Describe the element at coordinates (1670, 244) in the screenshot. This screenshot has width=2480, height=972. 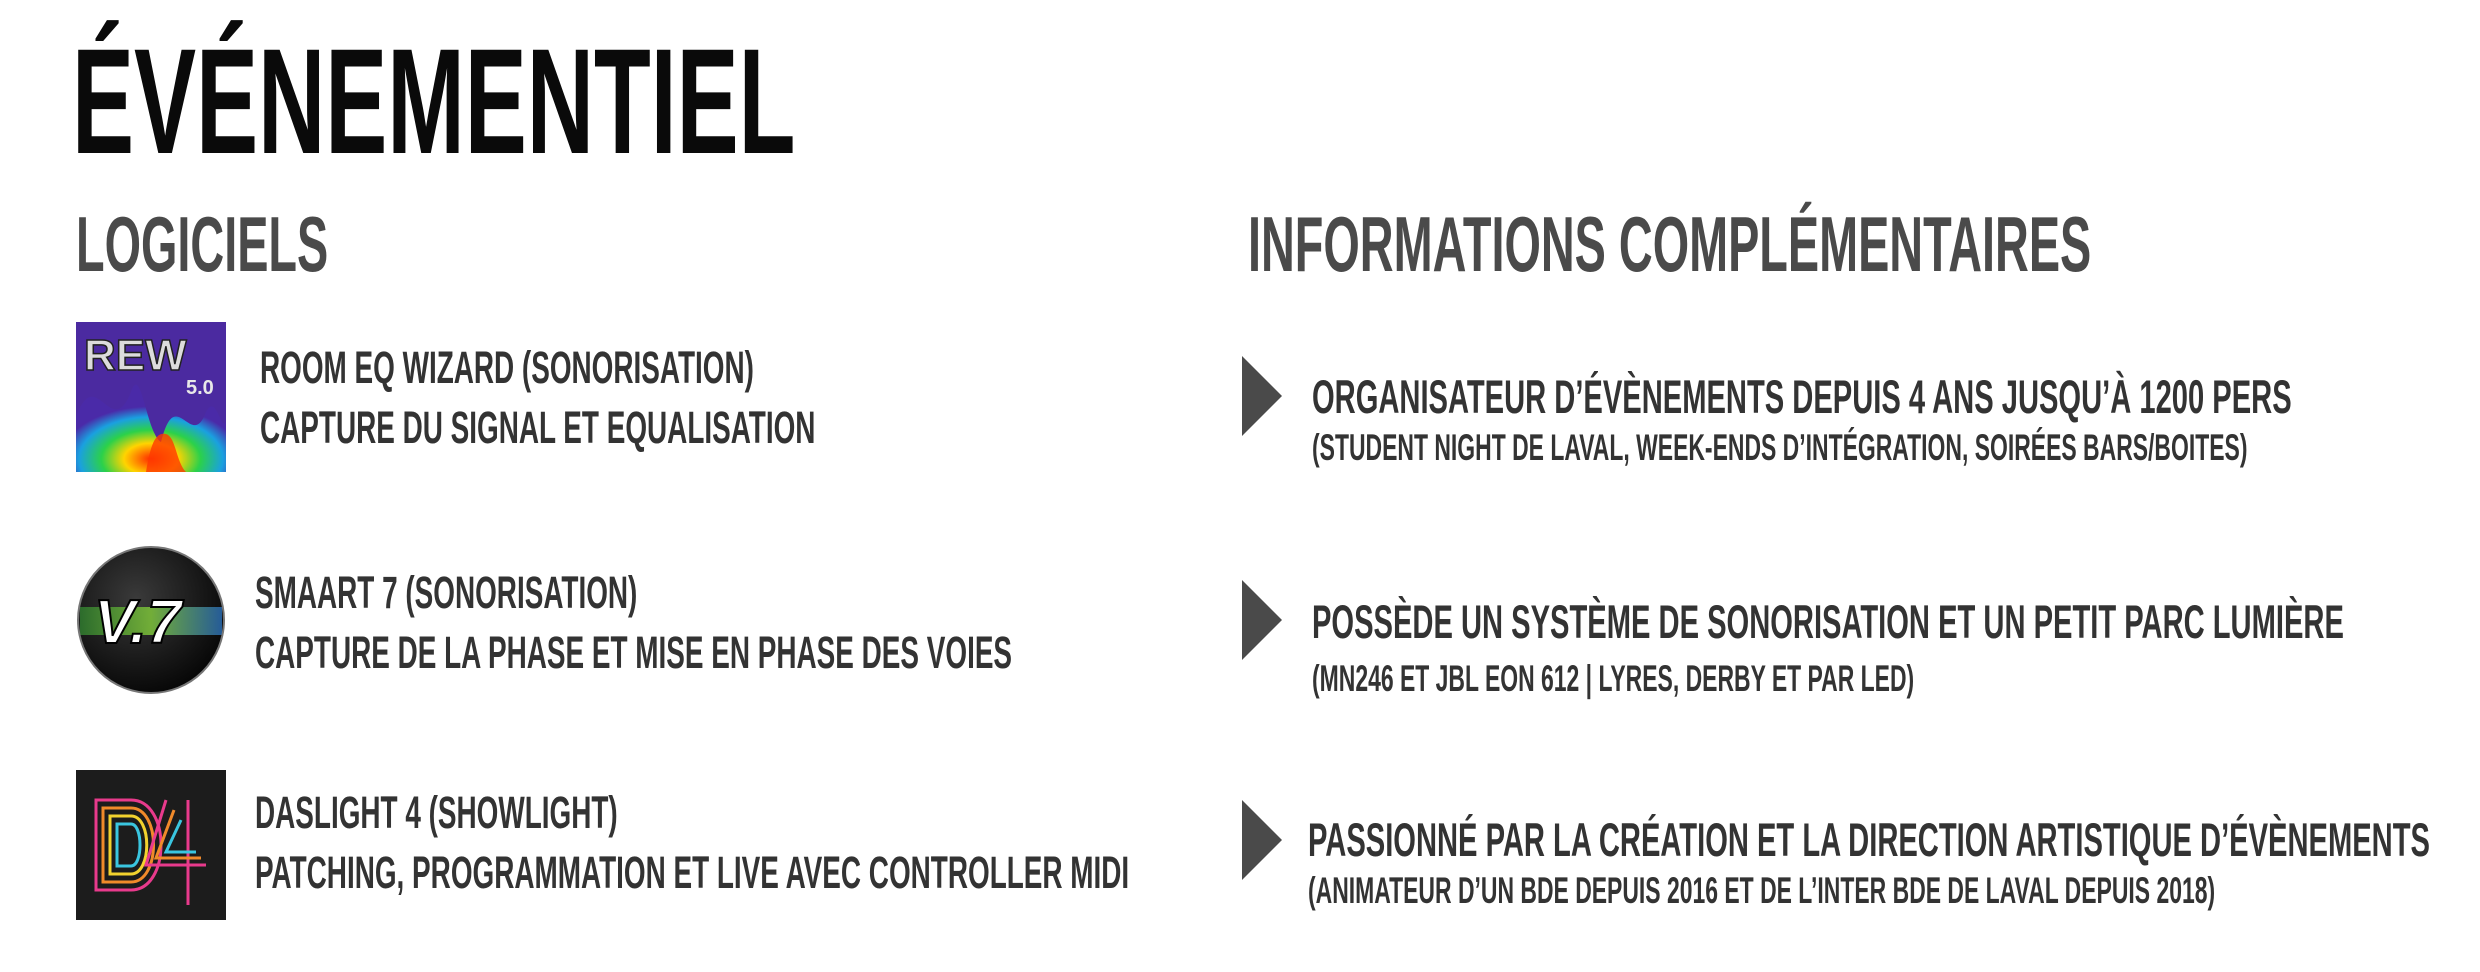
I see `info-heading: INFORMATIONS COMPLÉMENTAIRES` at that location.